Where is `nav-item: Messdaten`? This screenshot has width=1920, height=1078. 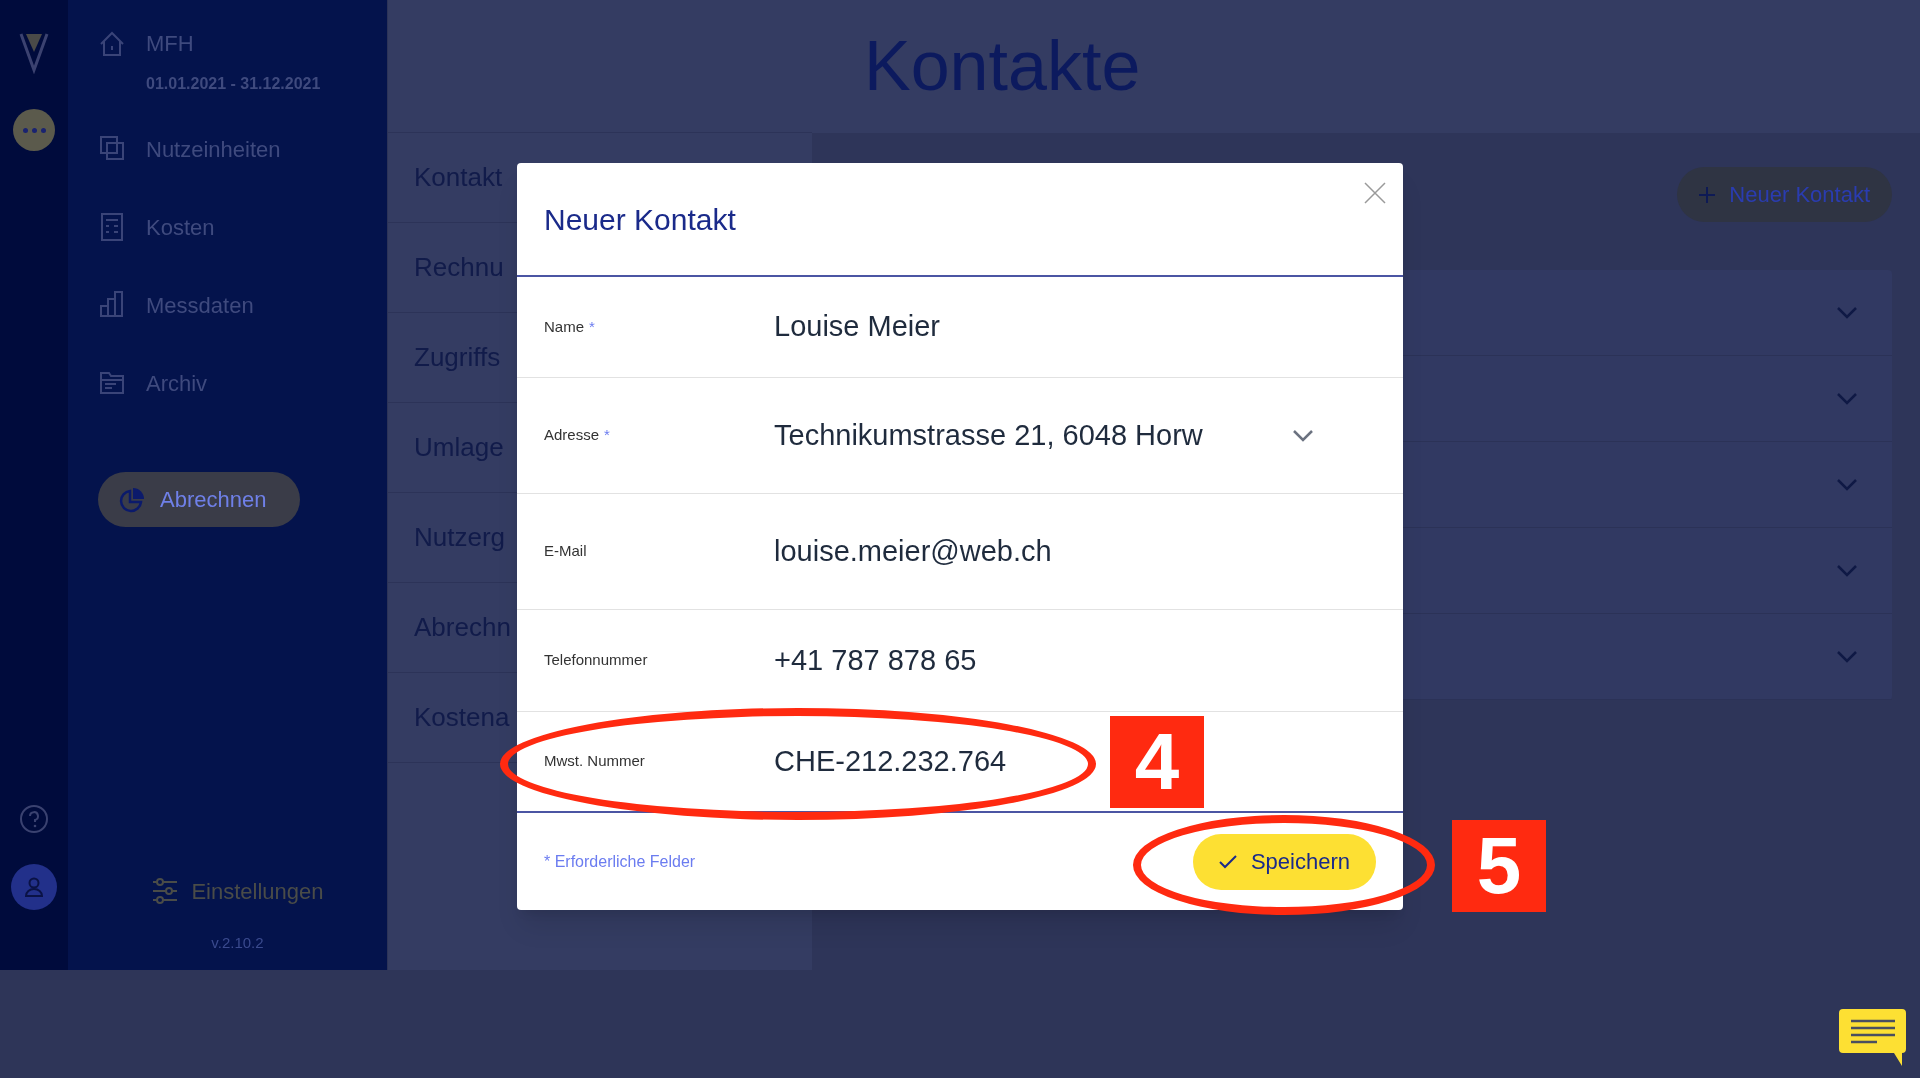 nav-item: Messdaten is located at coordinates (200, 305).